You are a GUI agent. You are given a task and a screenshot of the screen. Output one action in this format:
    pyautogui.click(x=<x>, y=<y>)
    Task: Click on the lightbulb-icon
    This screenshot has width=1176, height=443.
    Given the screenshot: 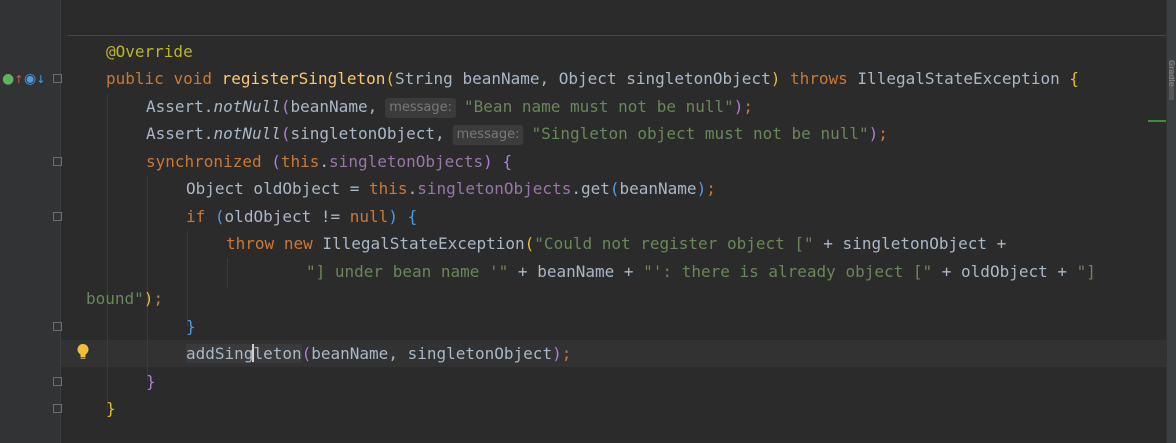 What is the action you would take?
    pyautogui.click(x=83, y=352)
    